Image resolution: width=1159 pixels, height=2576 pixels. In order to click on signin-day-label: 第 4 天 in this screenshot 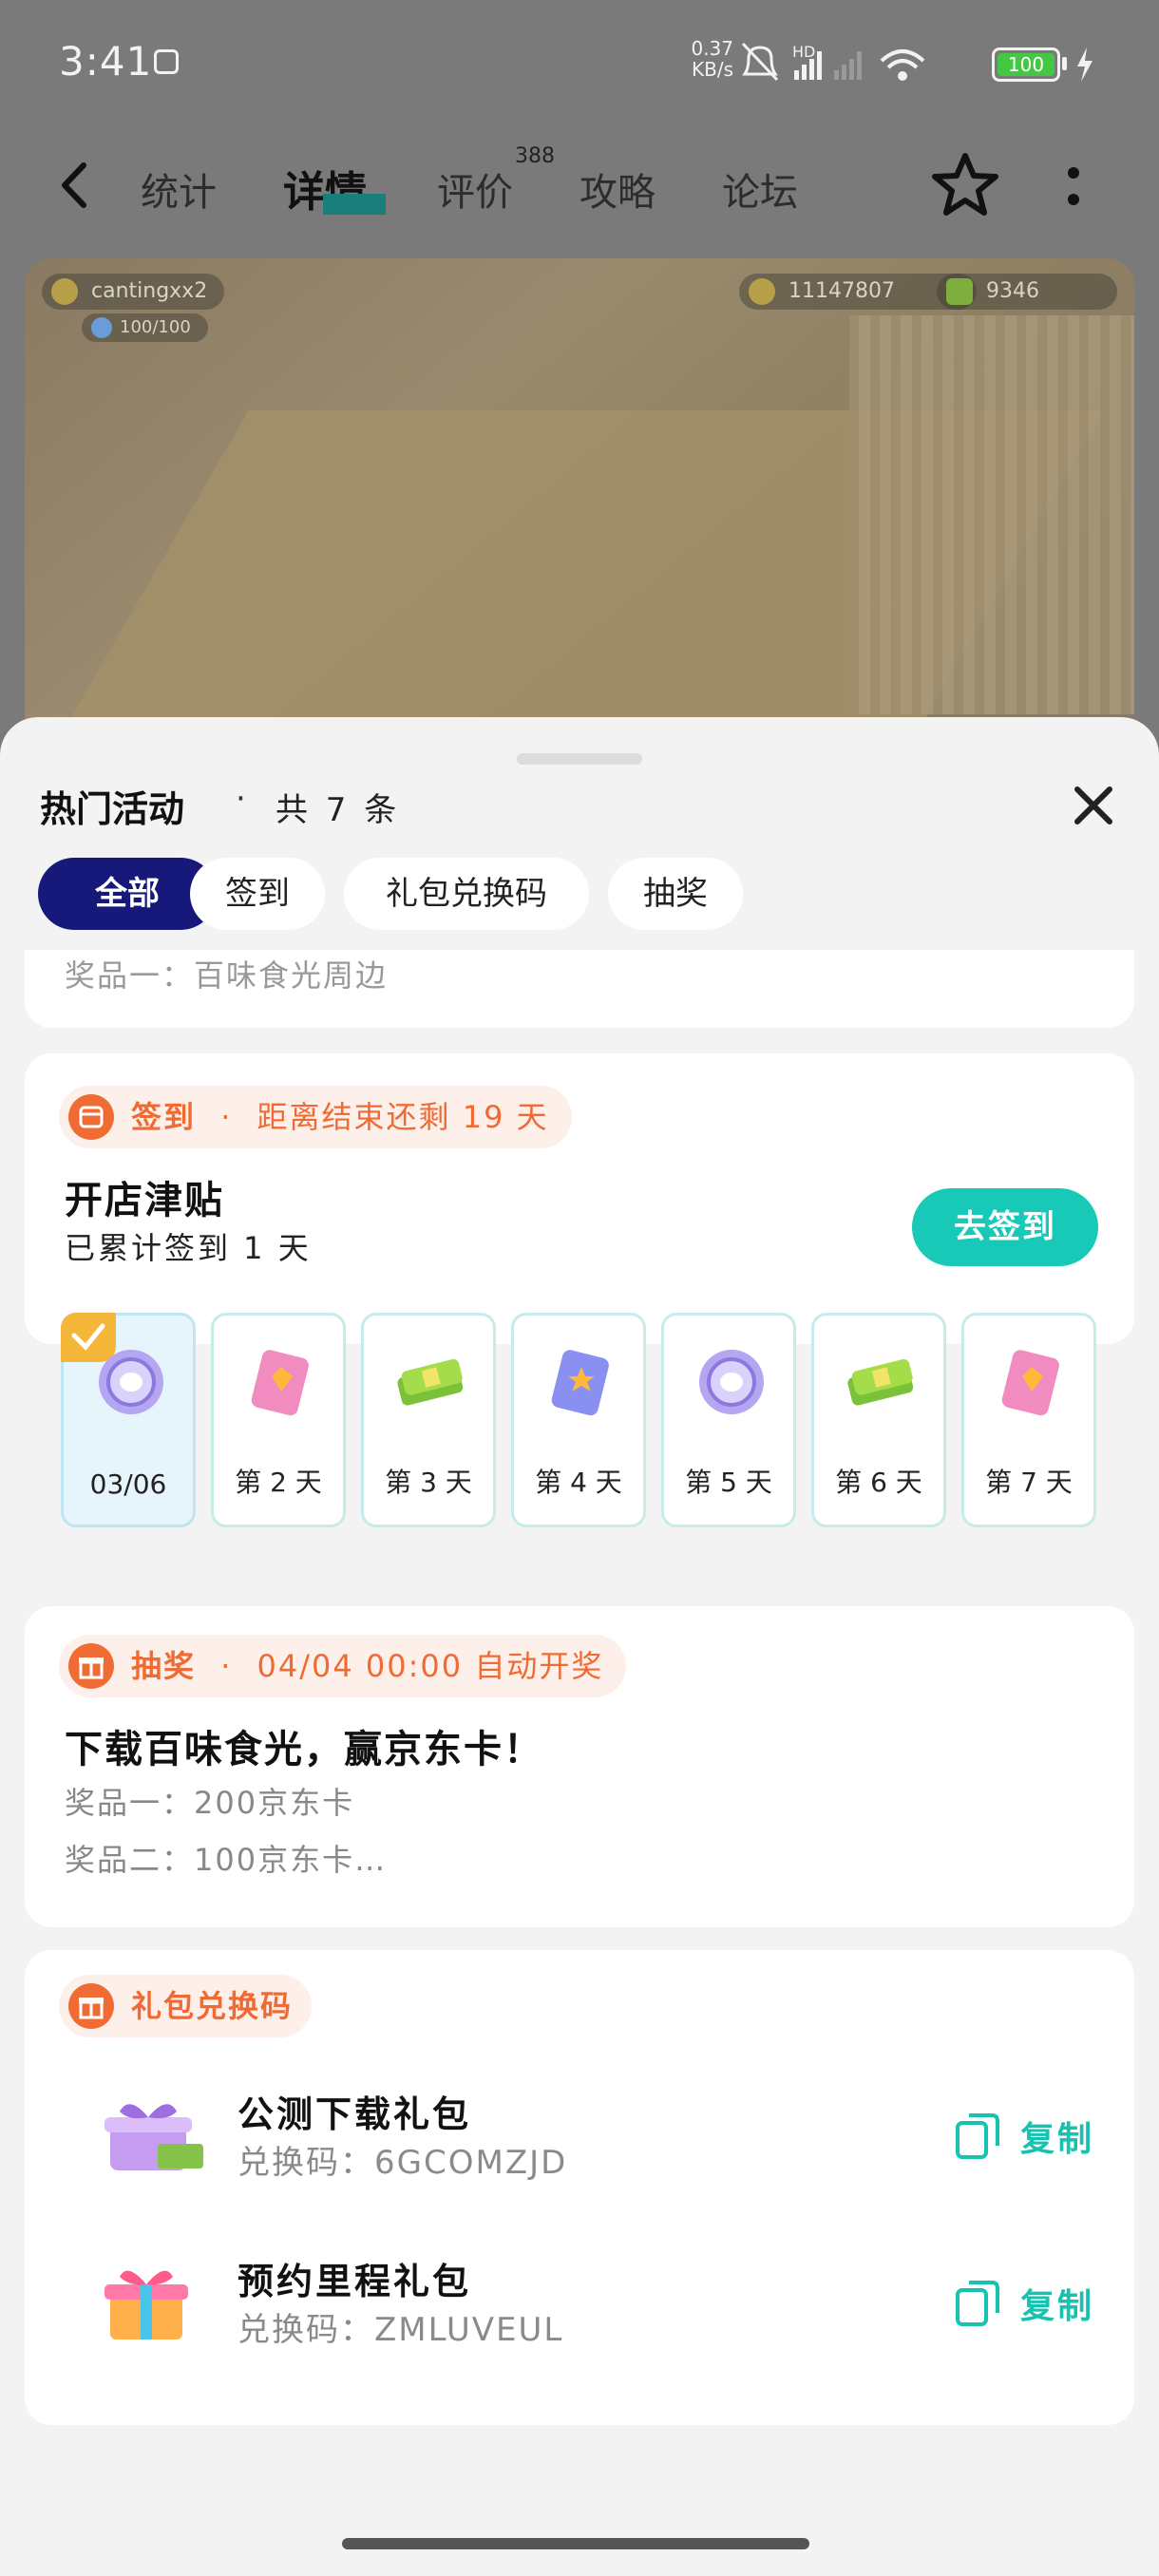, I will do `click(578, 1482)`.